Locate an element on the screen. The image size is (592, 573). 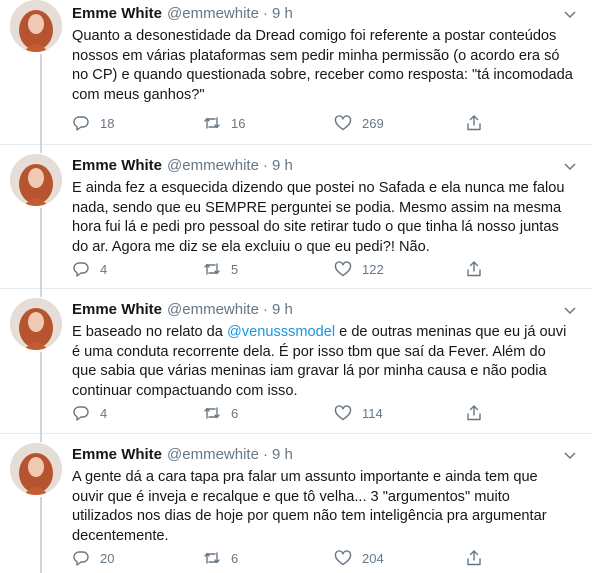
tweet-text-line: decentemente. is located at coordinates (120, 535).